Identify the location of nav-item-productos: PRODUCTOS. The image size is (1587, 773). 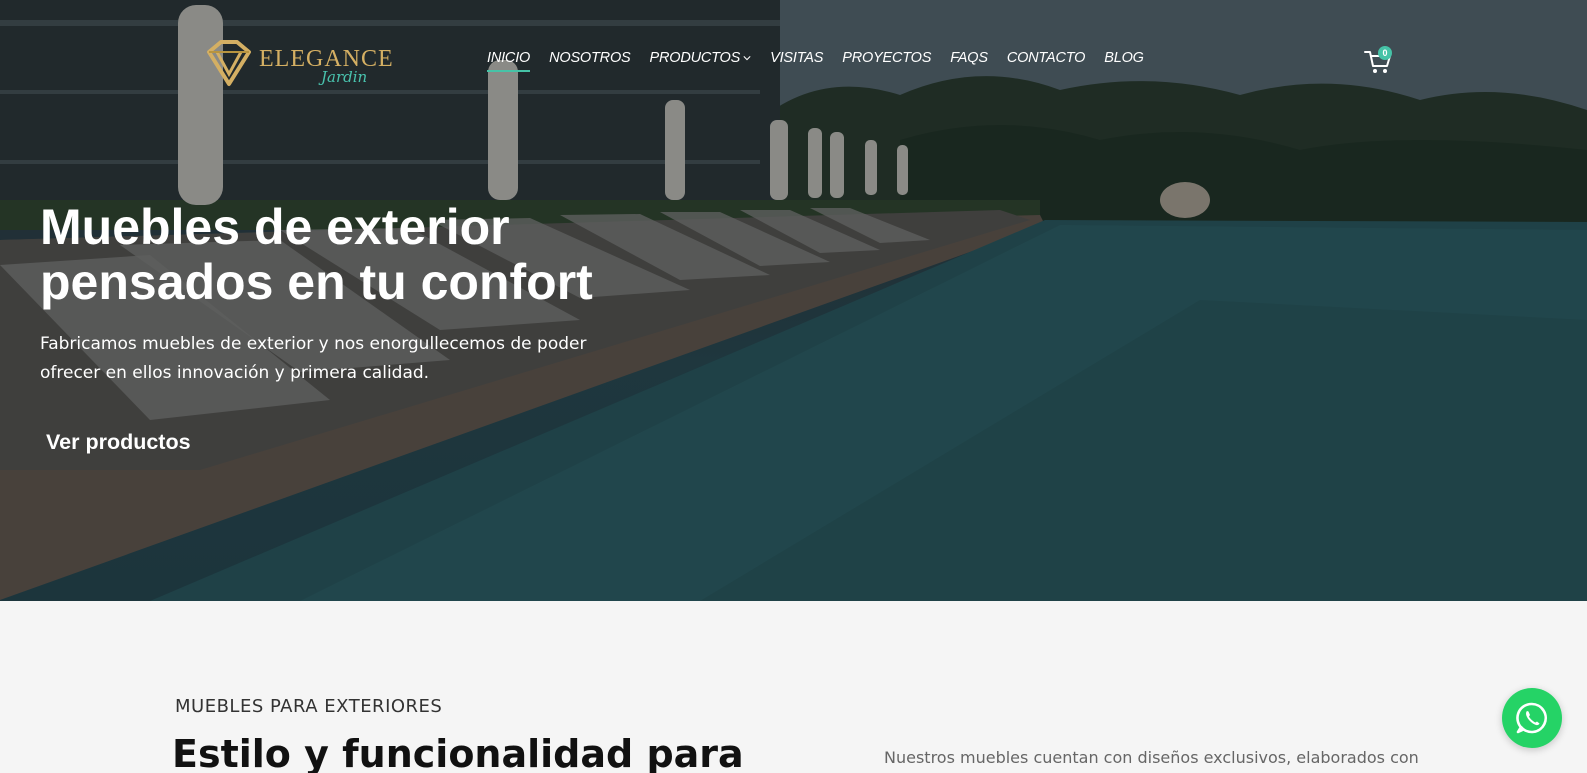
(701, 58).